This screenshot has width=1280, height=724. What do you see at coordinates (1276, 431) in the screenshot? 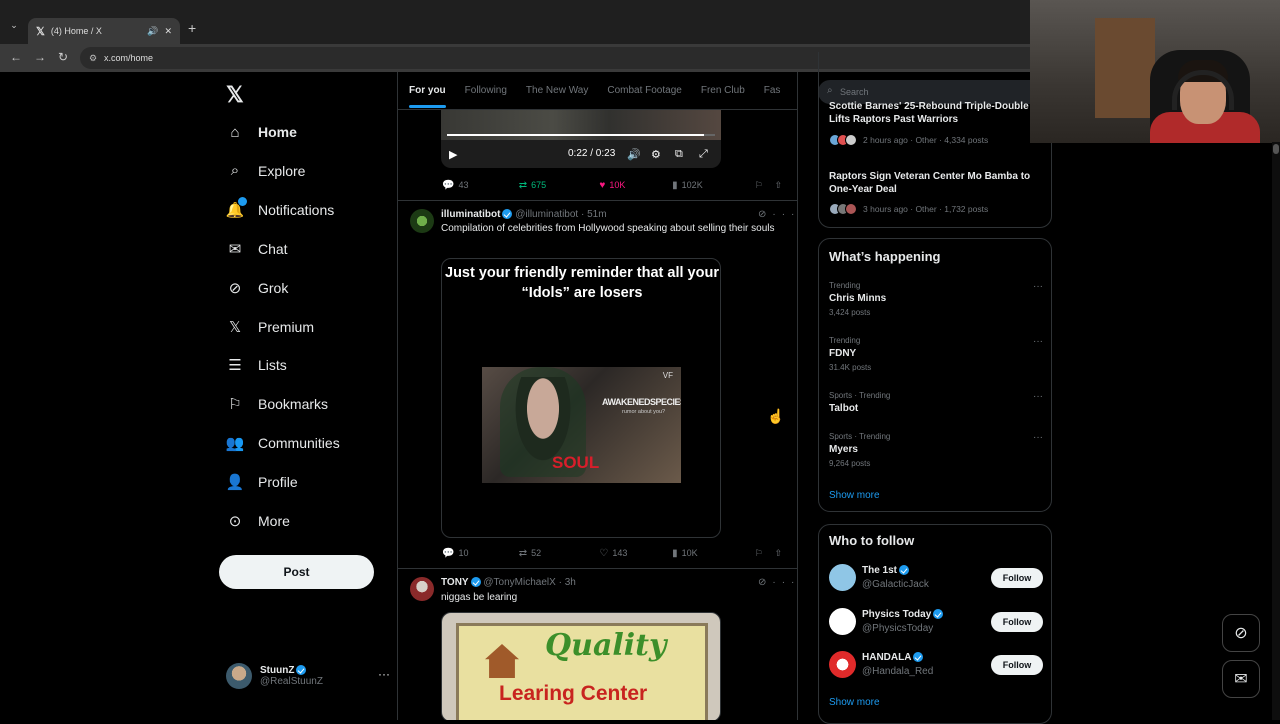
I see `page-scrollbar` at bounding box center [1276, 431].